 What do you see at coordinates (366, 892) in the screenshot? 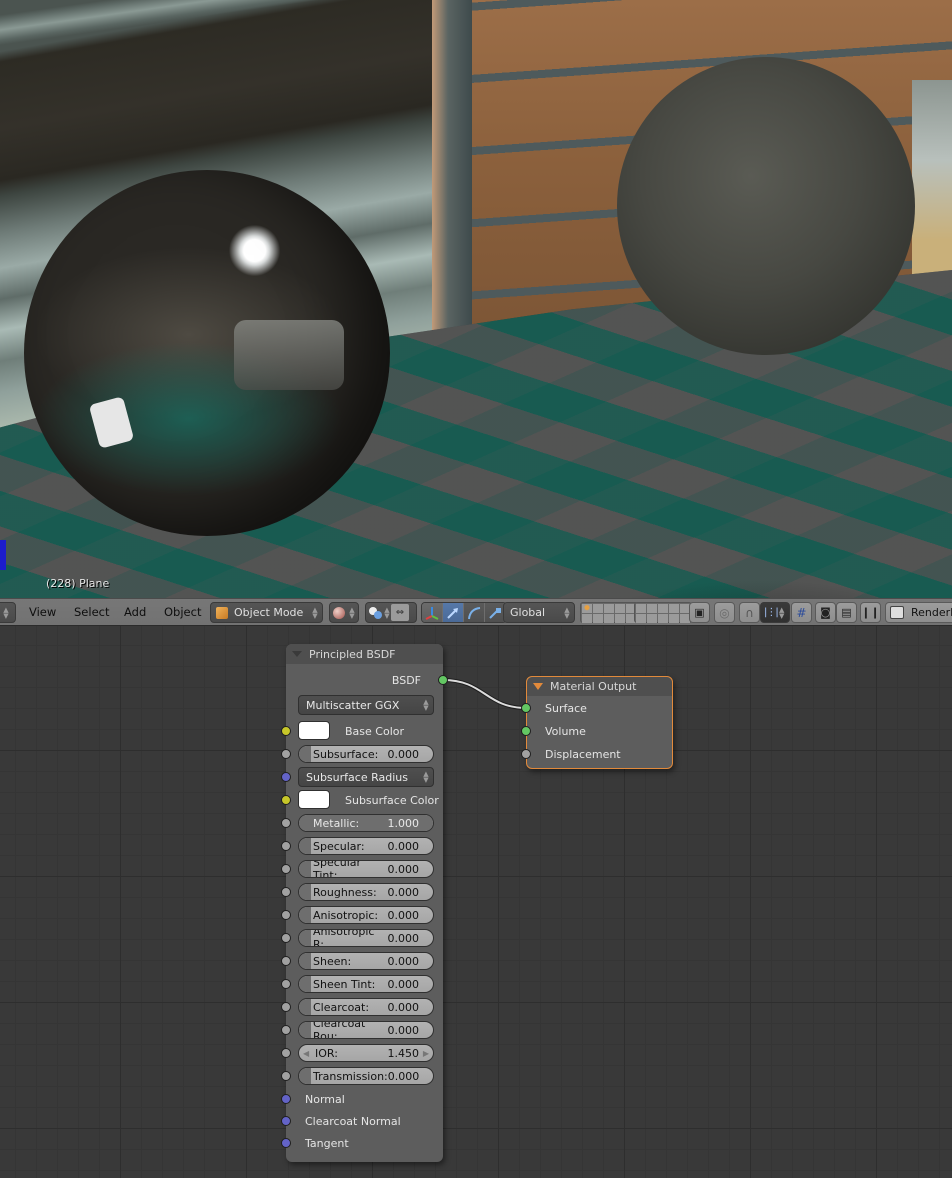
I see `roughness-slider: Roughness: 0.000` at bounding box center [366, 892].